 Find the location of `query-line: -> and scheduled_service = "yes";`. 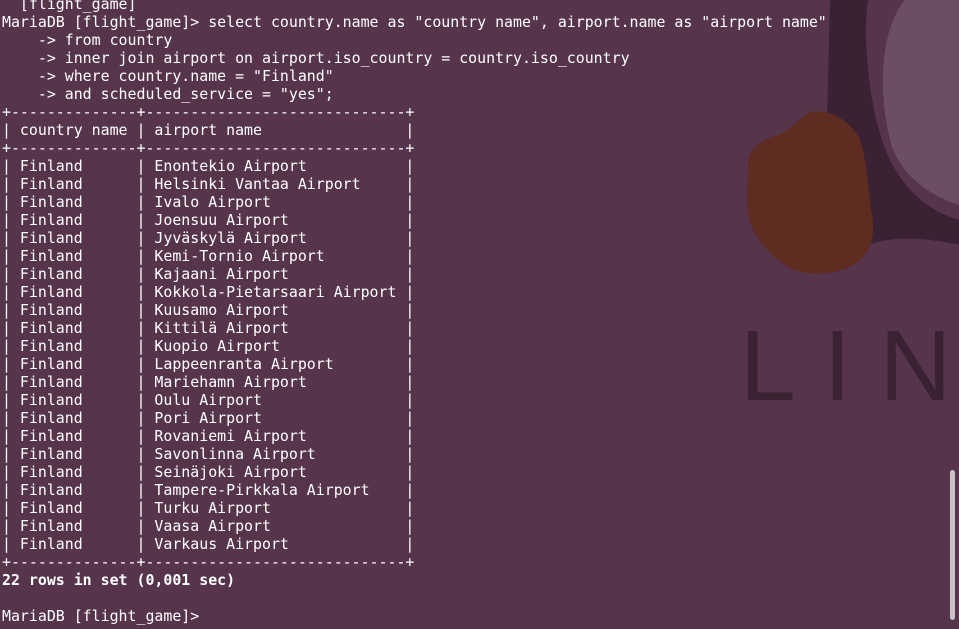

query-line: -> and scheduled_service = "yes"; is located at coordinates (168, 94).